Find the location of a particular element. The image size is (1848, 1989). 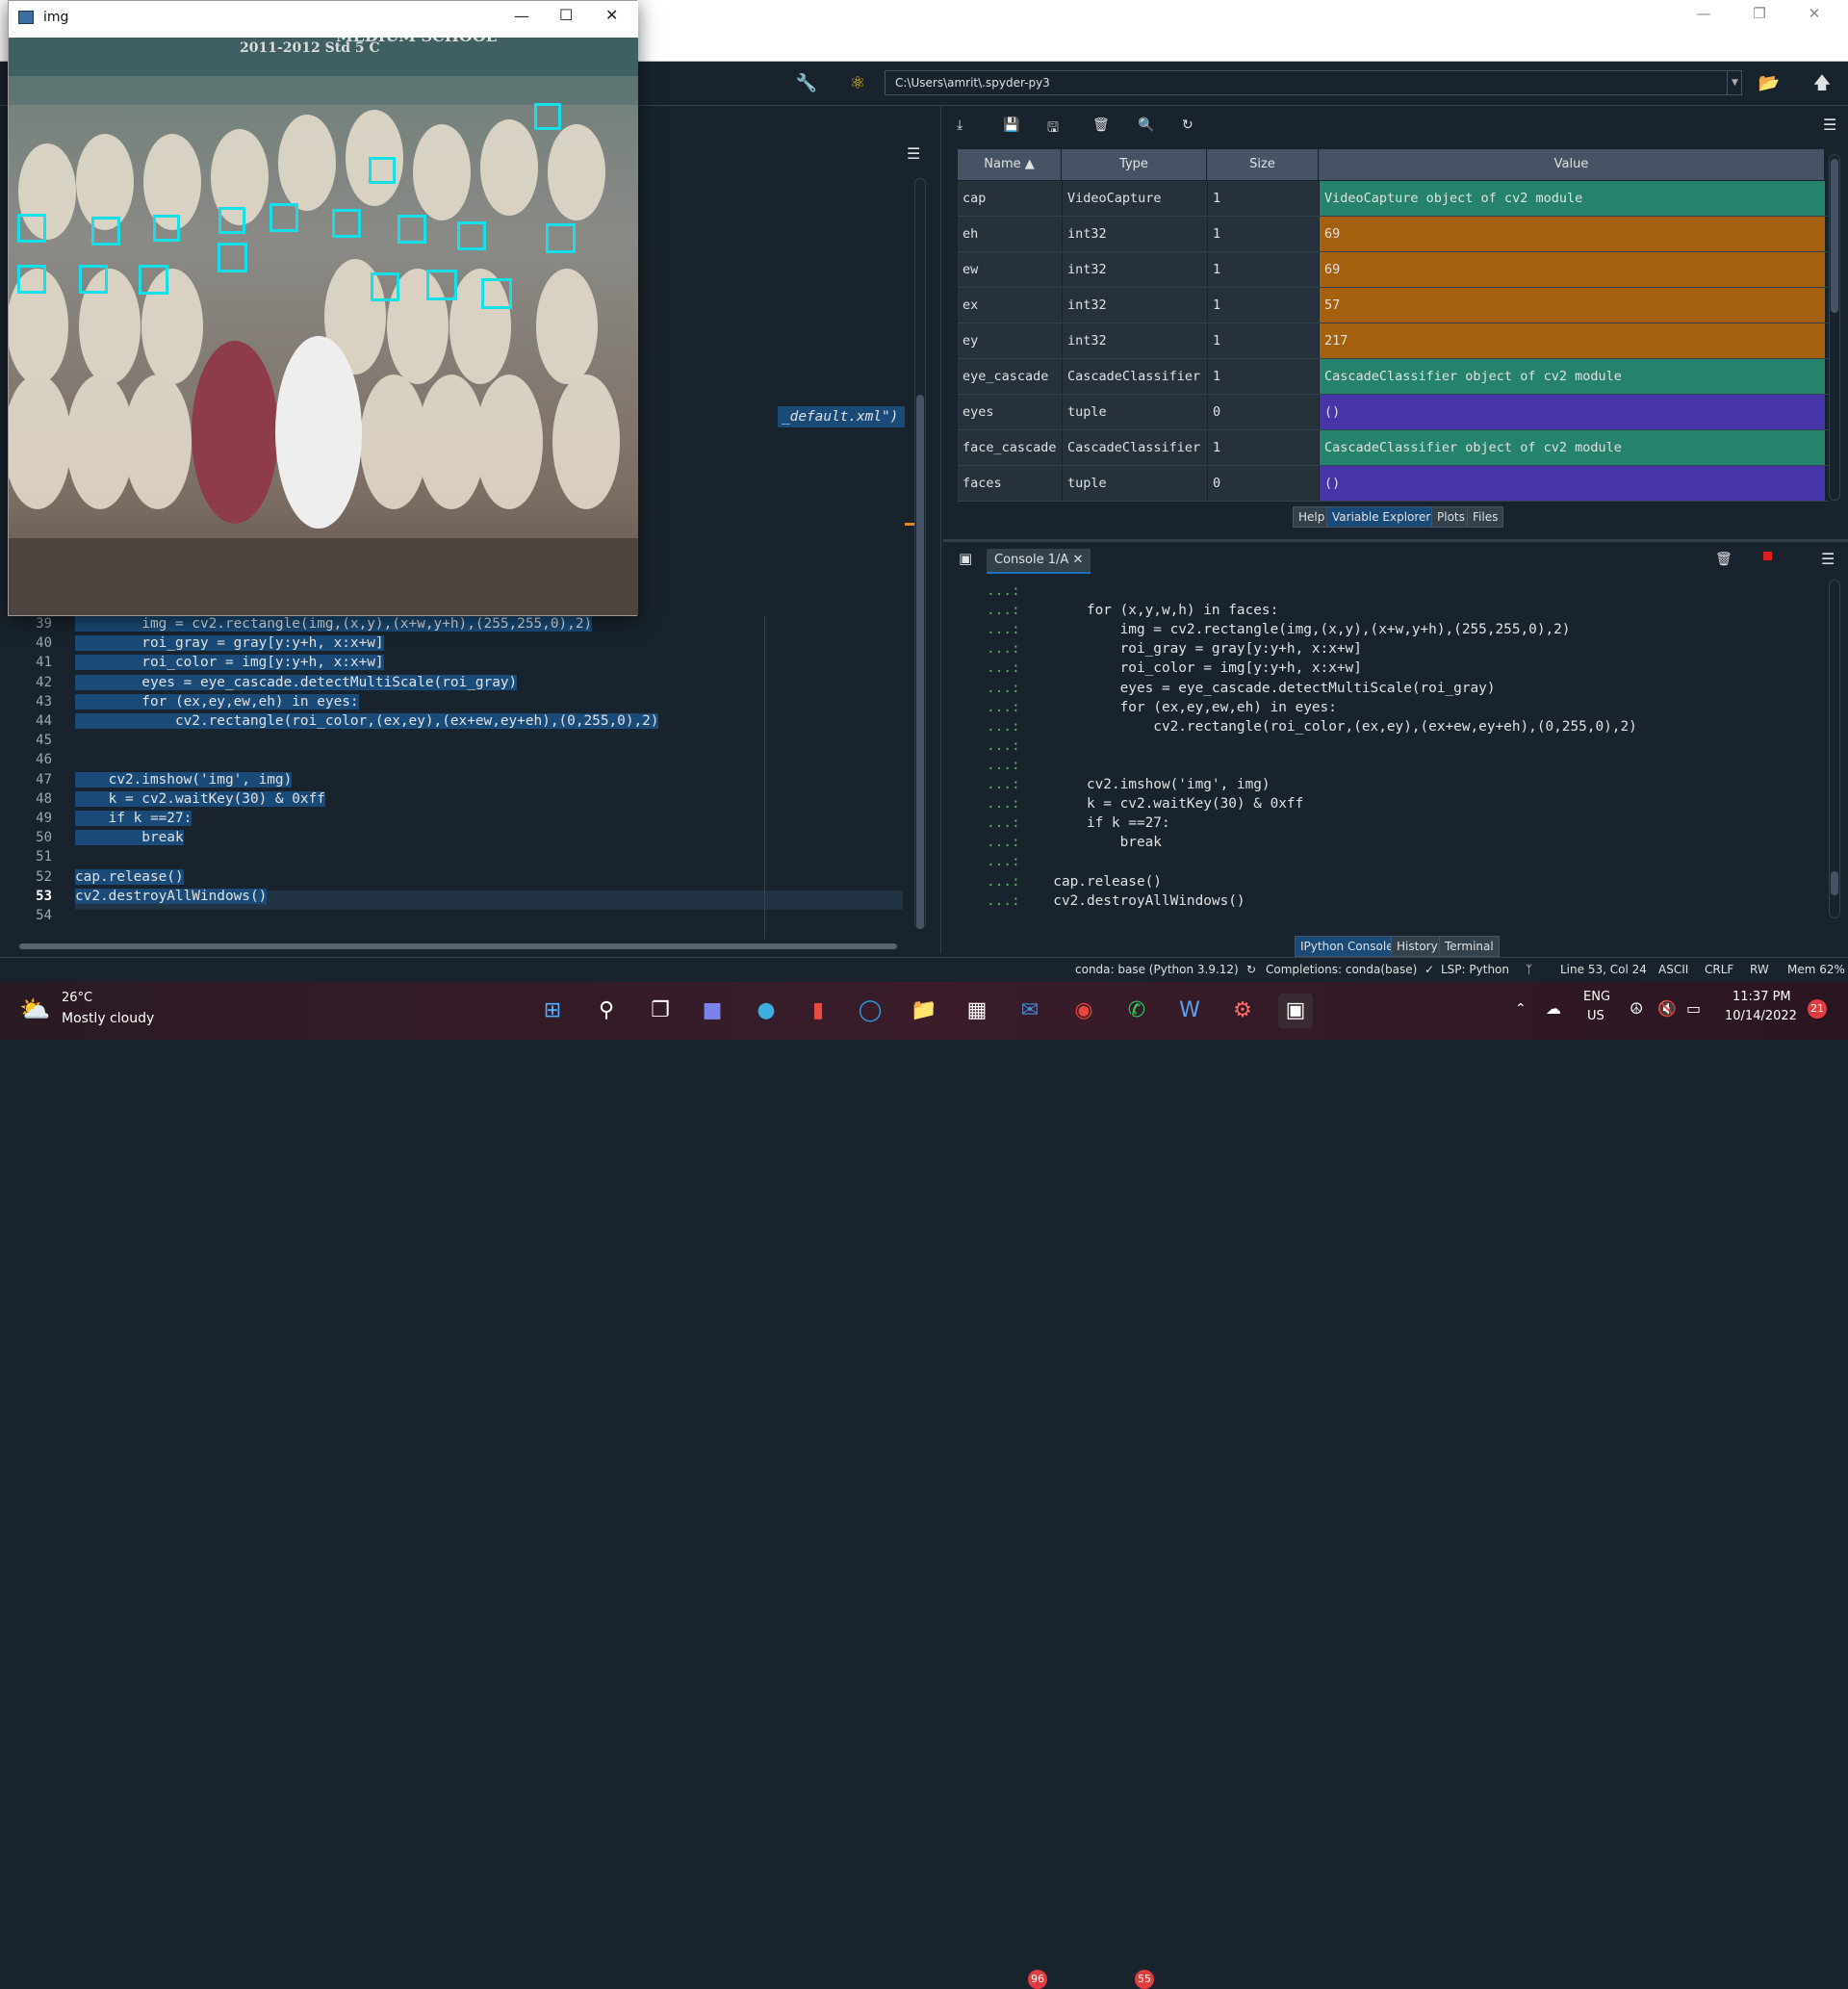

code-line: roi_gray = gray[y:y+h, x:x+w] is located at coordinates (229, 644).